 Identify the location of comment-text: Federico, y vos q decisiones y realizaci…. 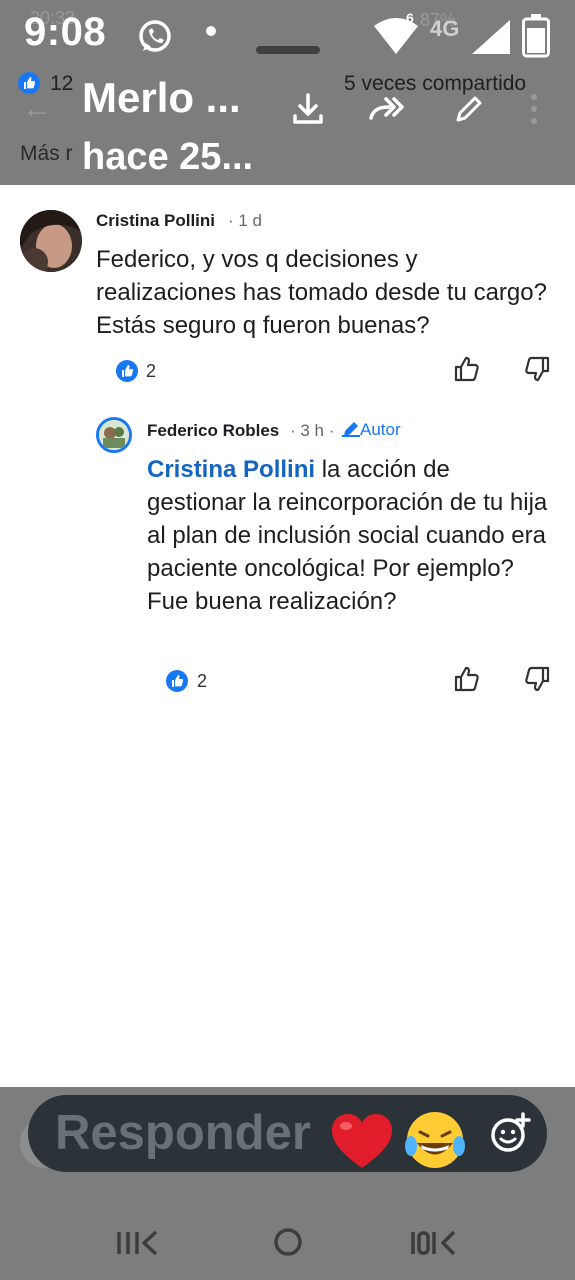
(321, 292).